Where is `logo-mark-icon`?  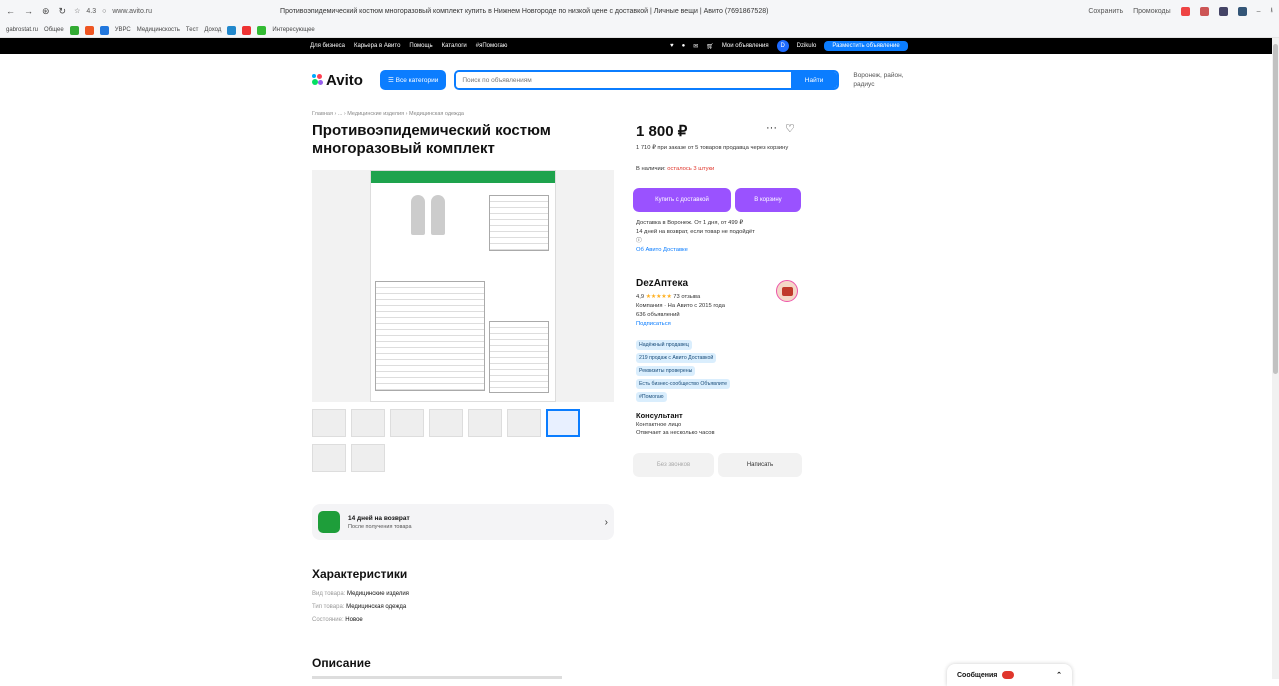
logo-mark-icon is located at coordinates (318, 80).